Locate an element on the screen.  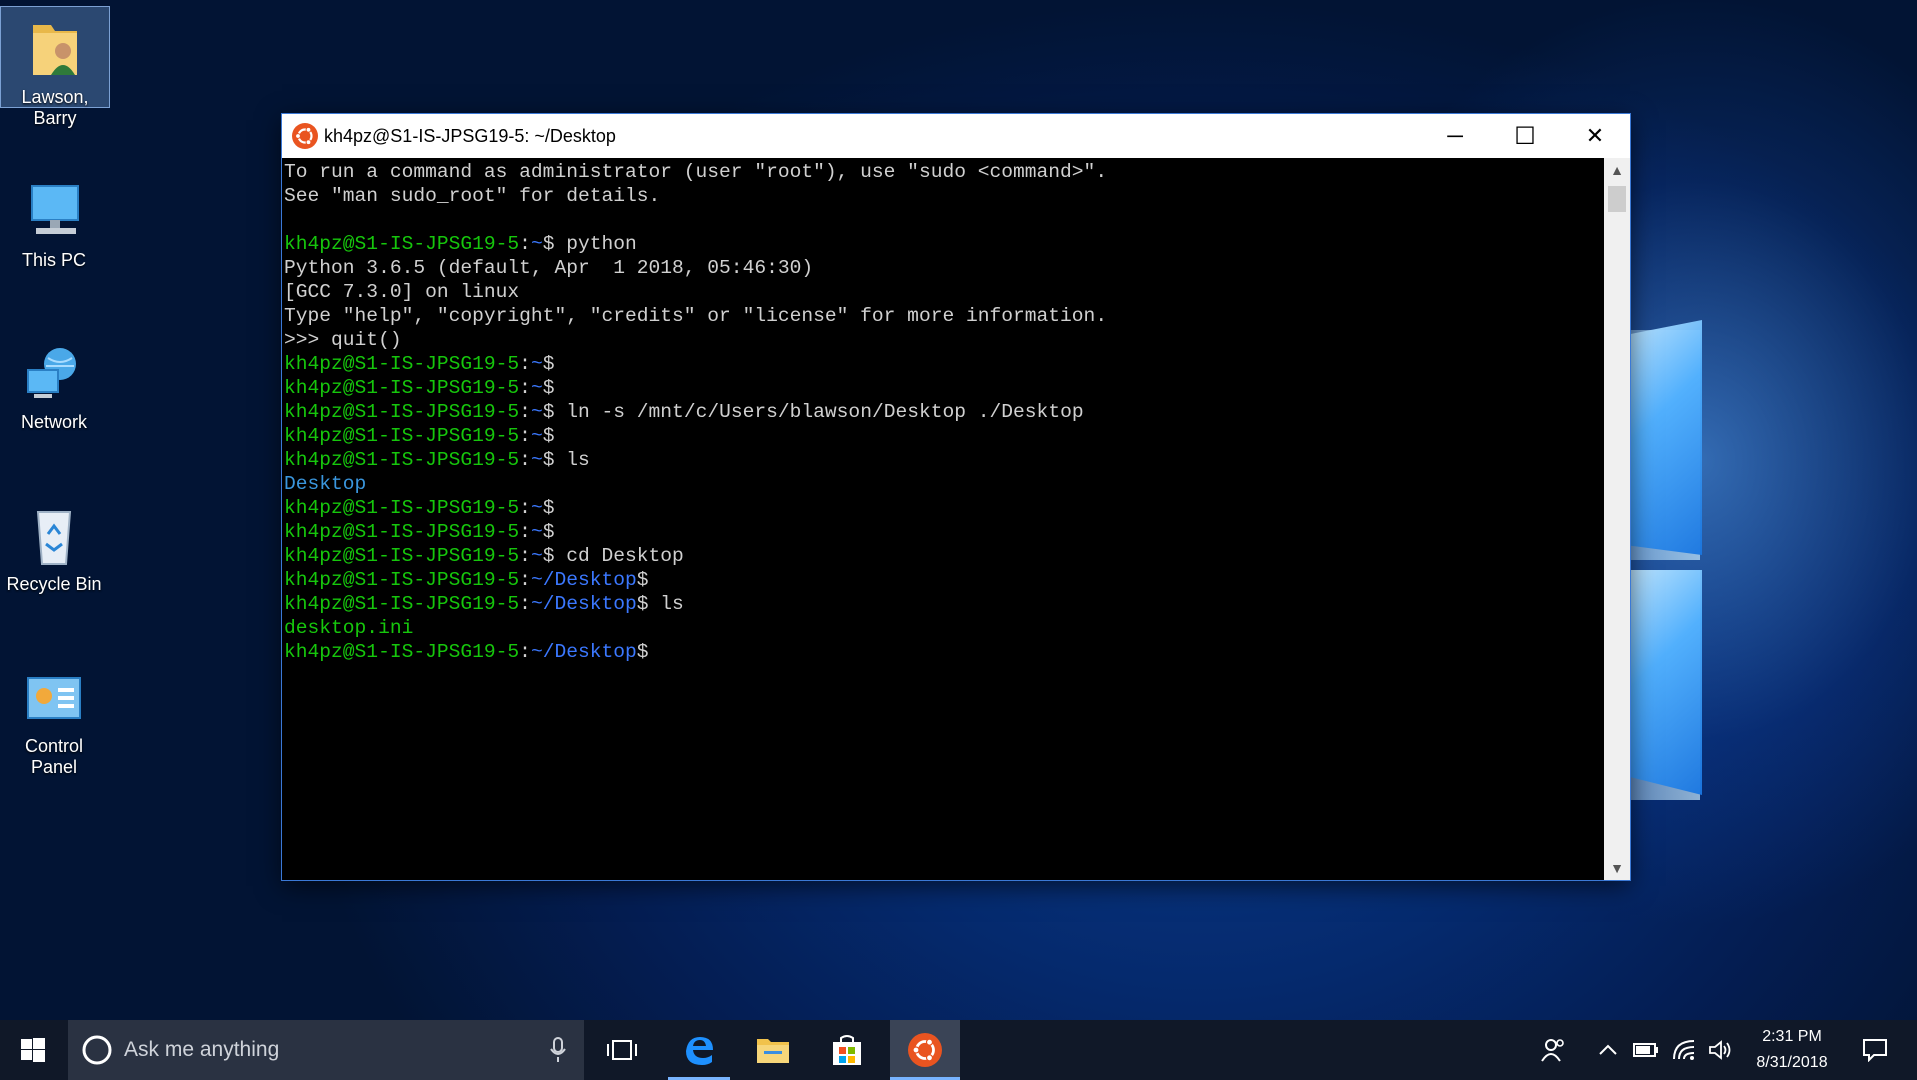
desktop-icon-network: Network is located at coordinates (54, 382).